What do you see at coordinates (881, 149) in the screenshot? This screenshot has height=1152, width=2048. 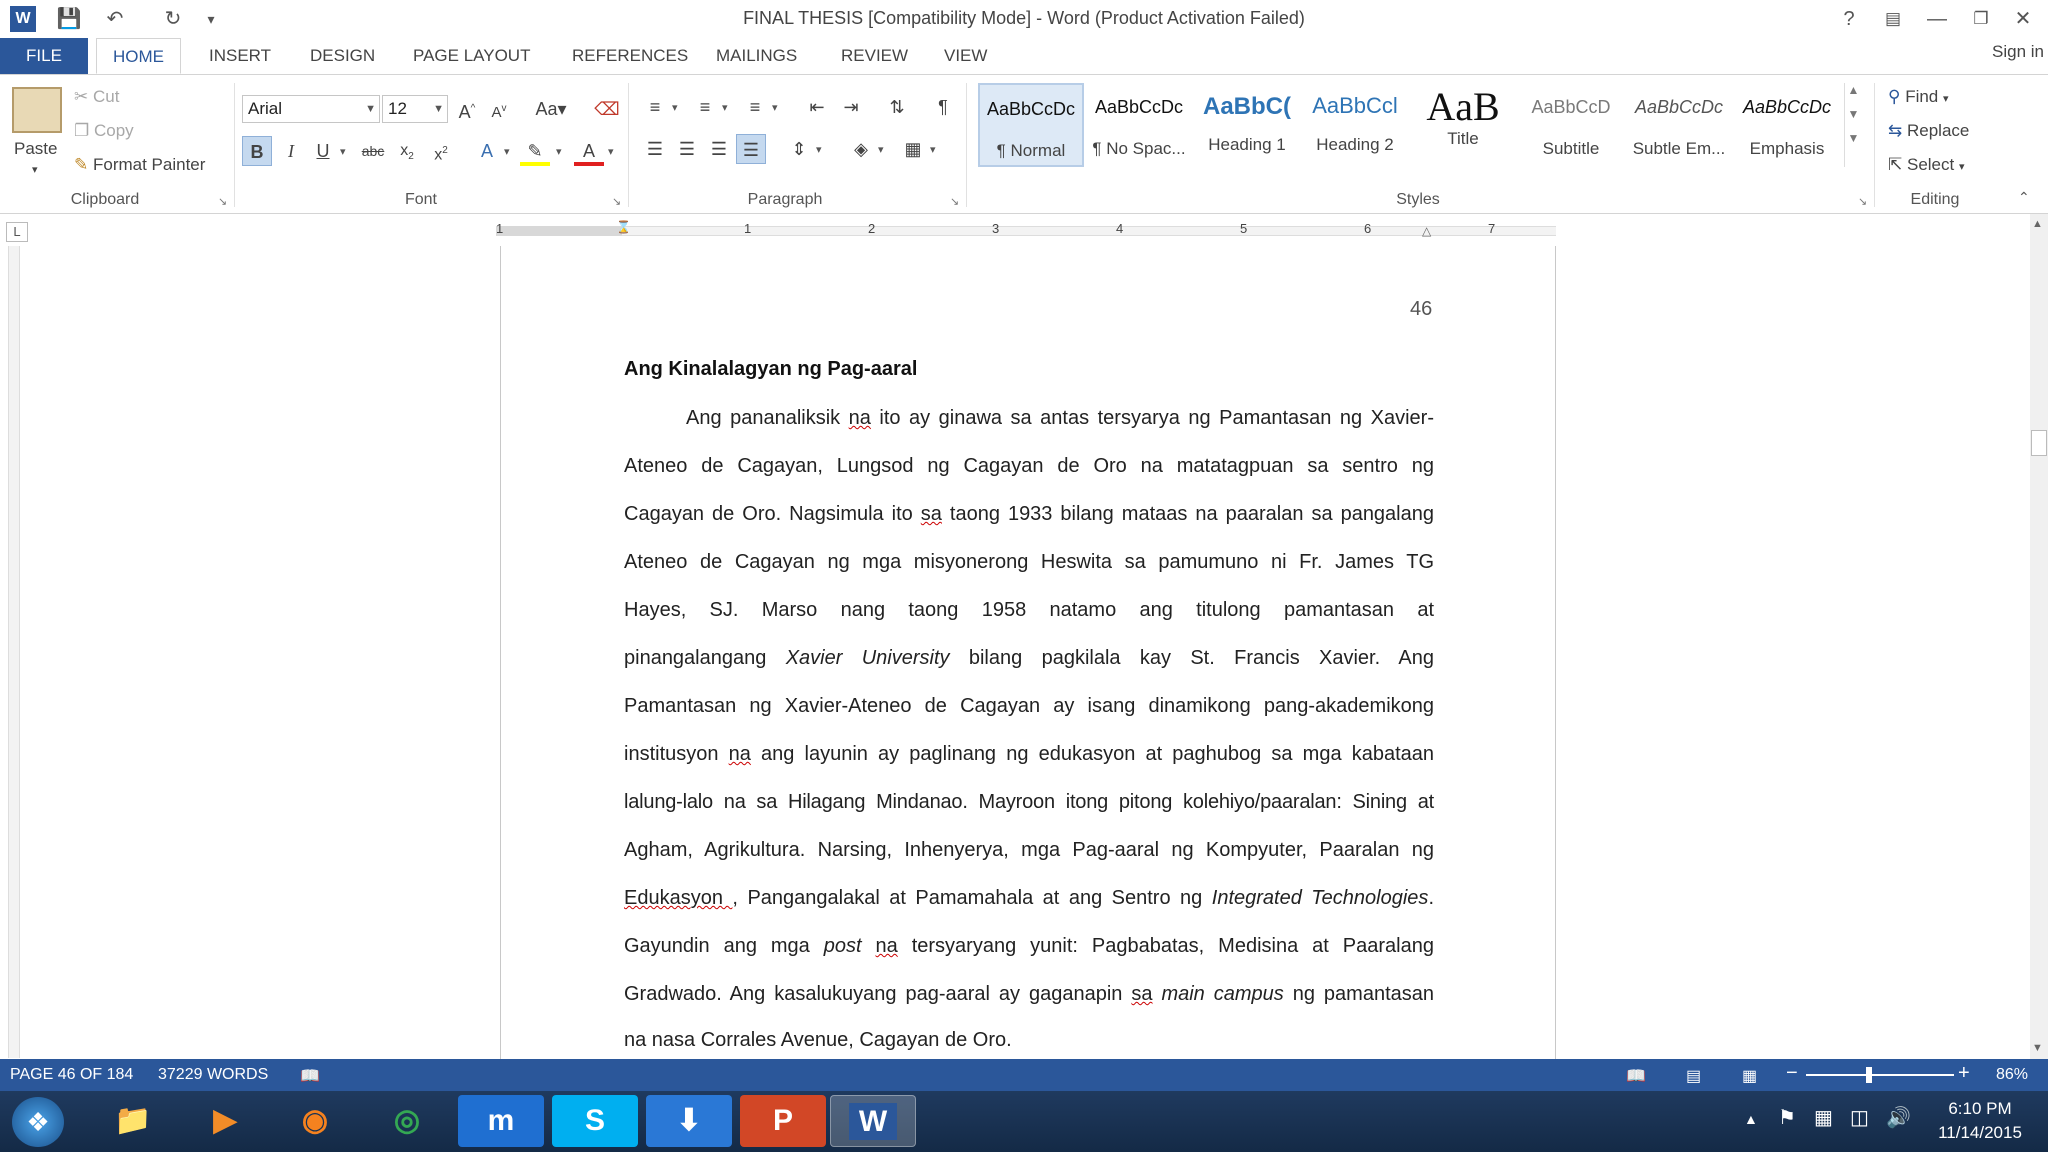 I see `shading-dropdown-icon: ▾` at bounding box center [881, 149].